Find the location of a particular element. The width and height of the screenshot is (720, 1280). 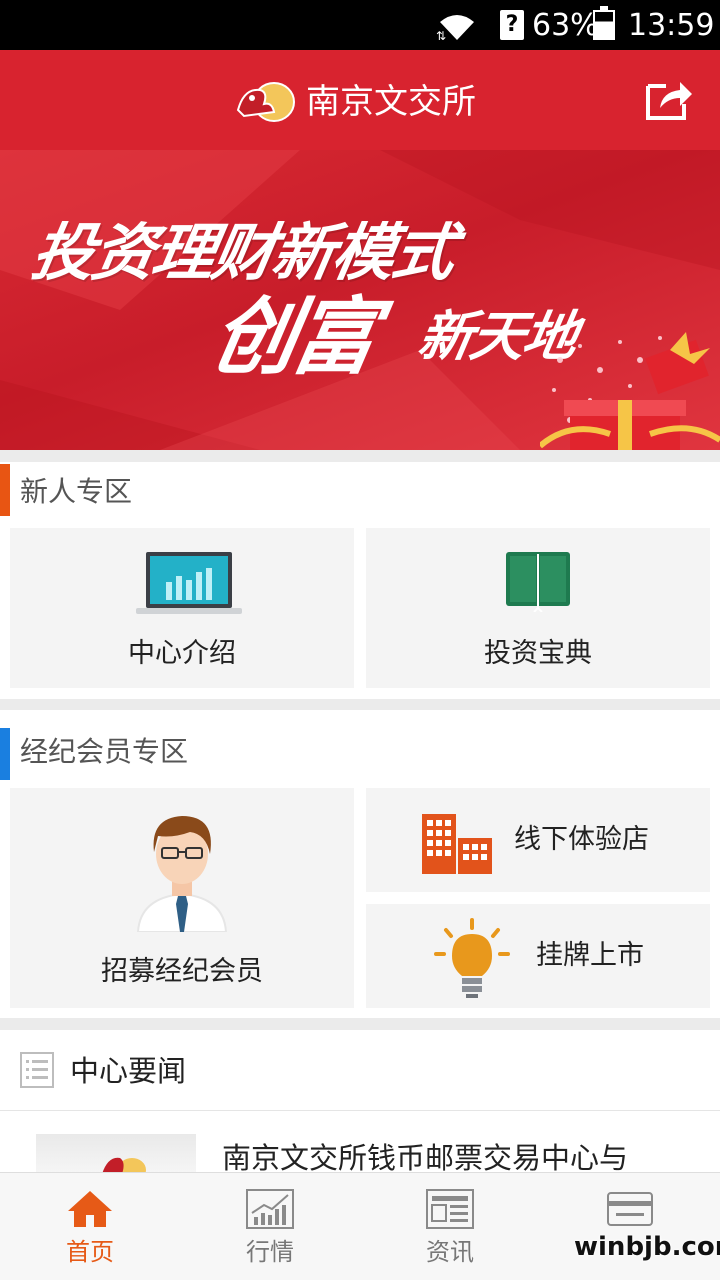

tab-label: 资讯 is located at coordinates (450, 1252).